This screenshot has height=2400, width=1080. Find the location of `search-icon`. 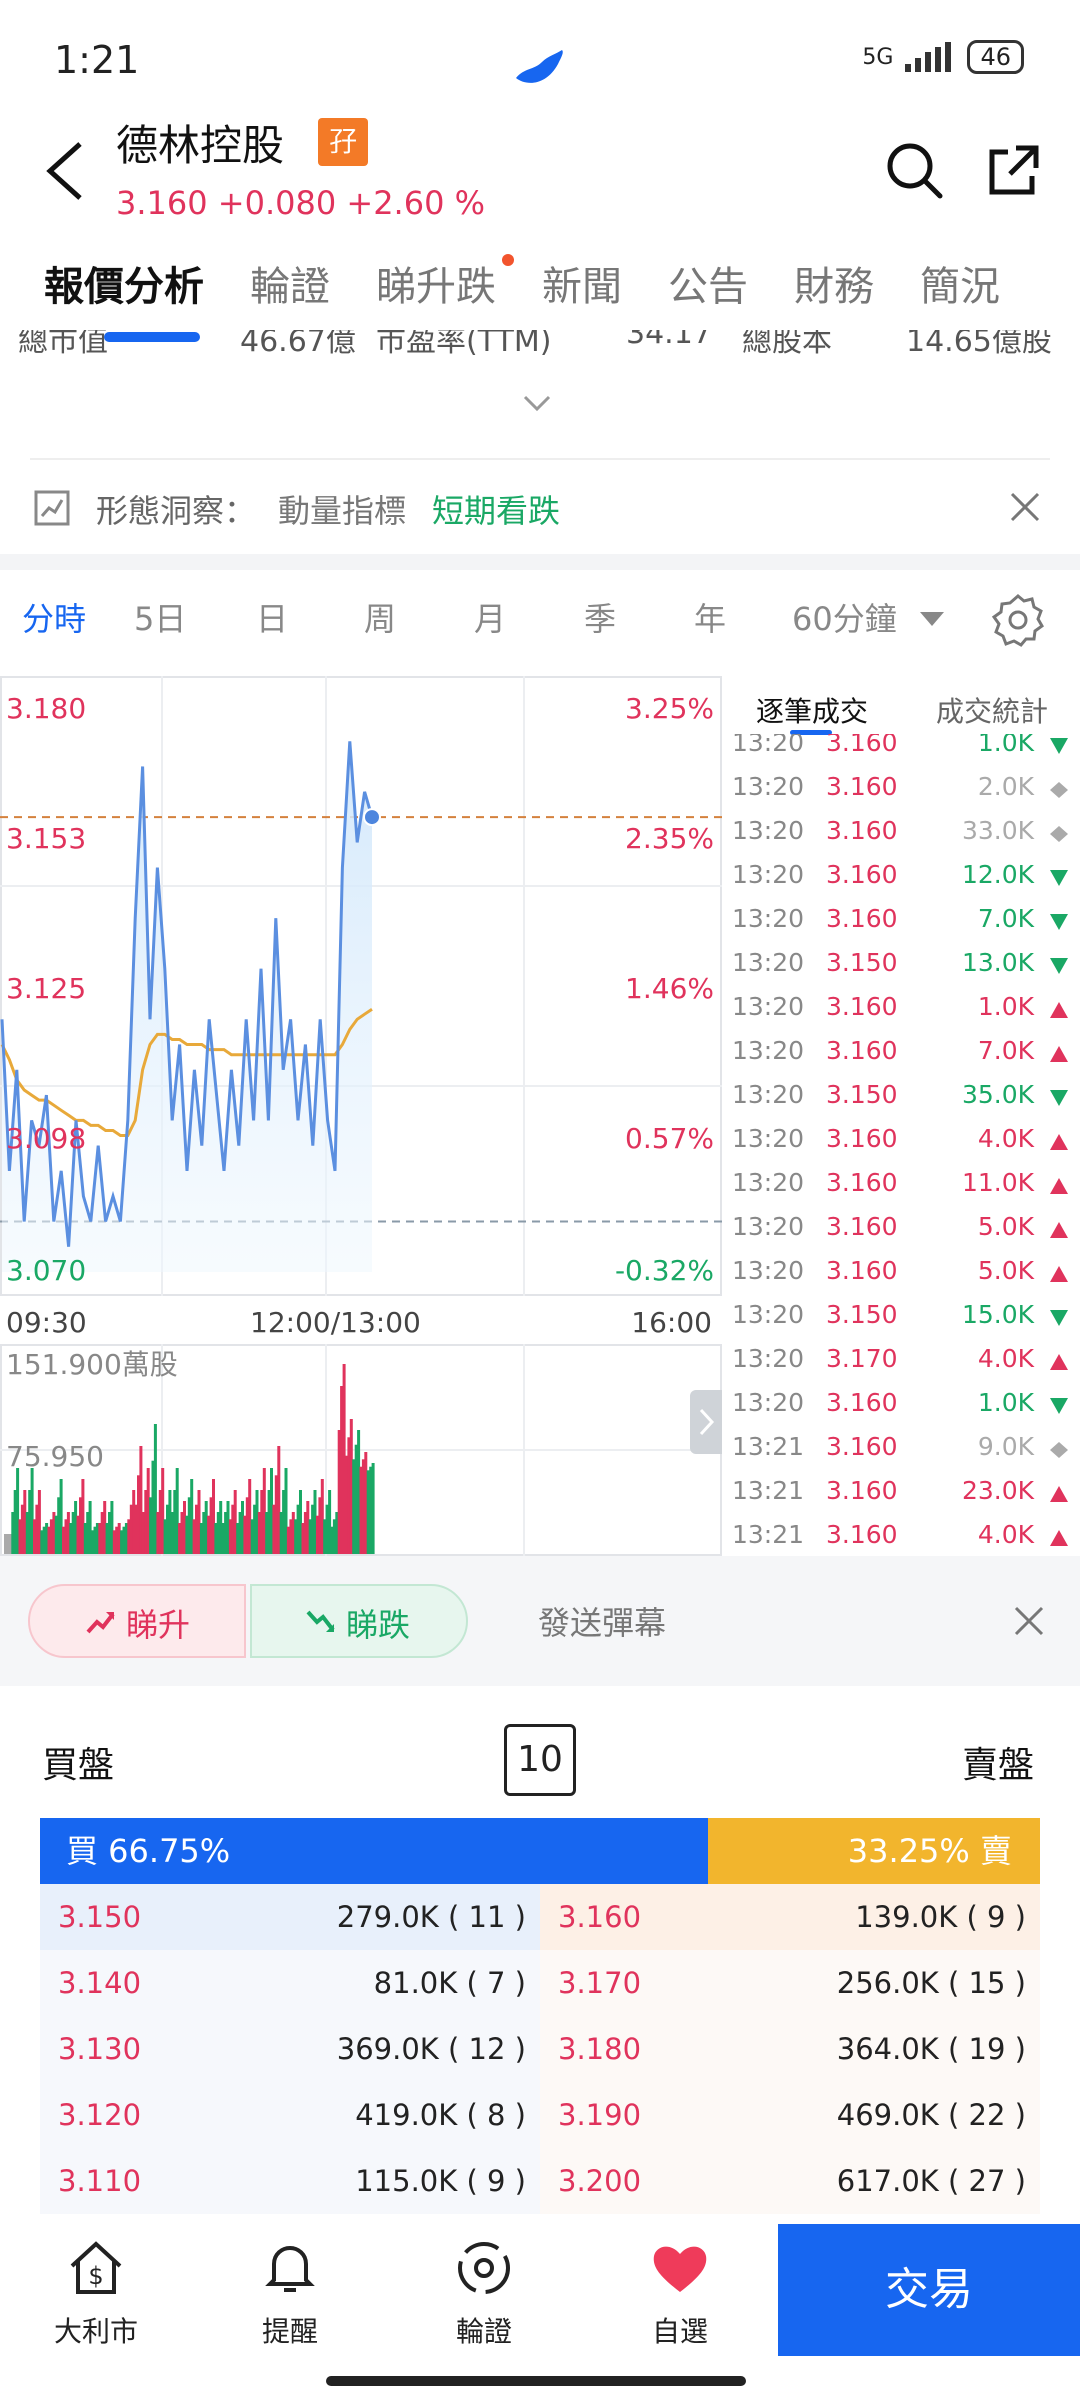

search-icon is located at coordinates (914, 170).